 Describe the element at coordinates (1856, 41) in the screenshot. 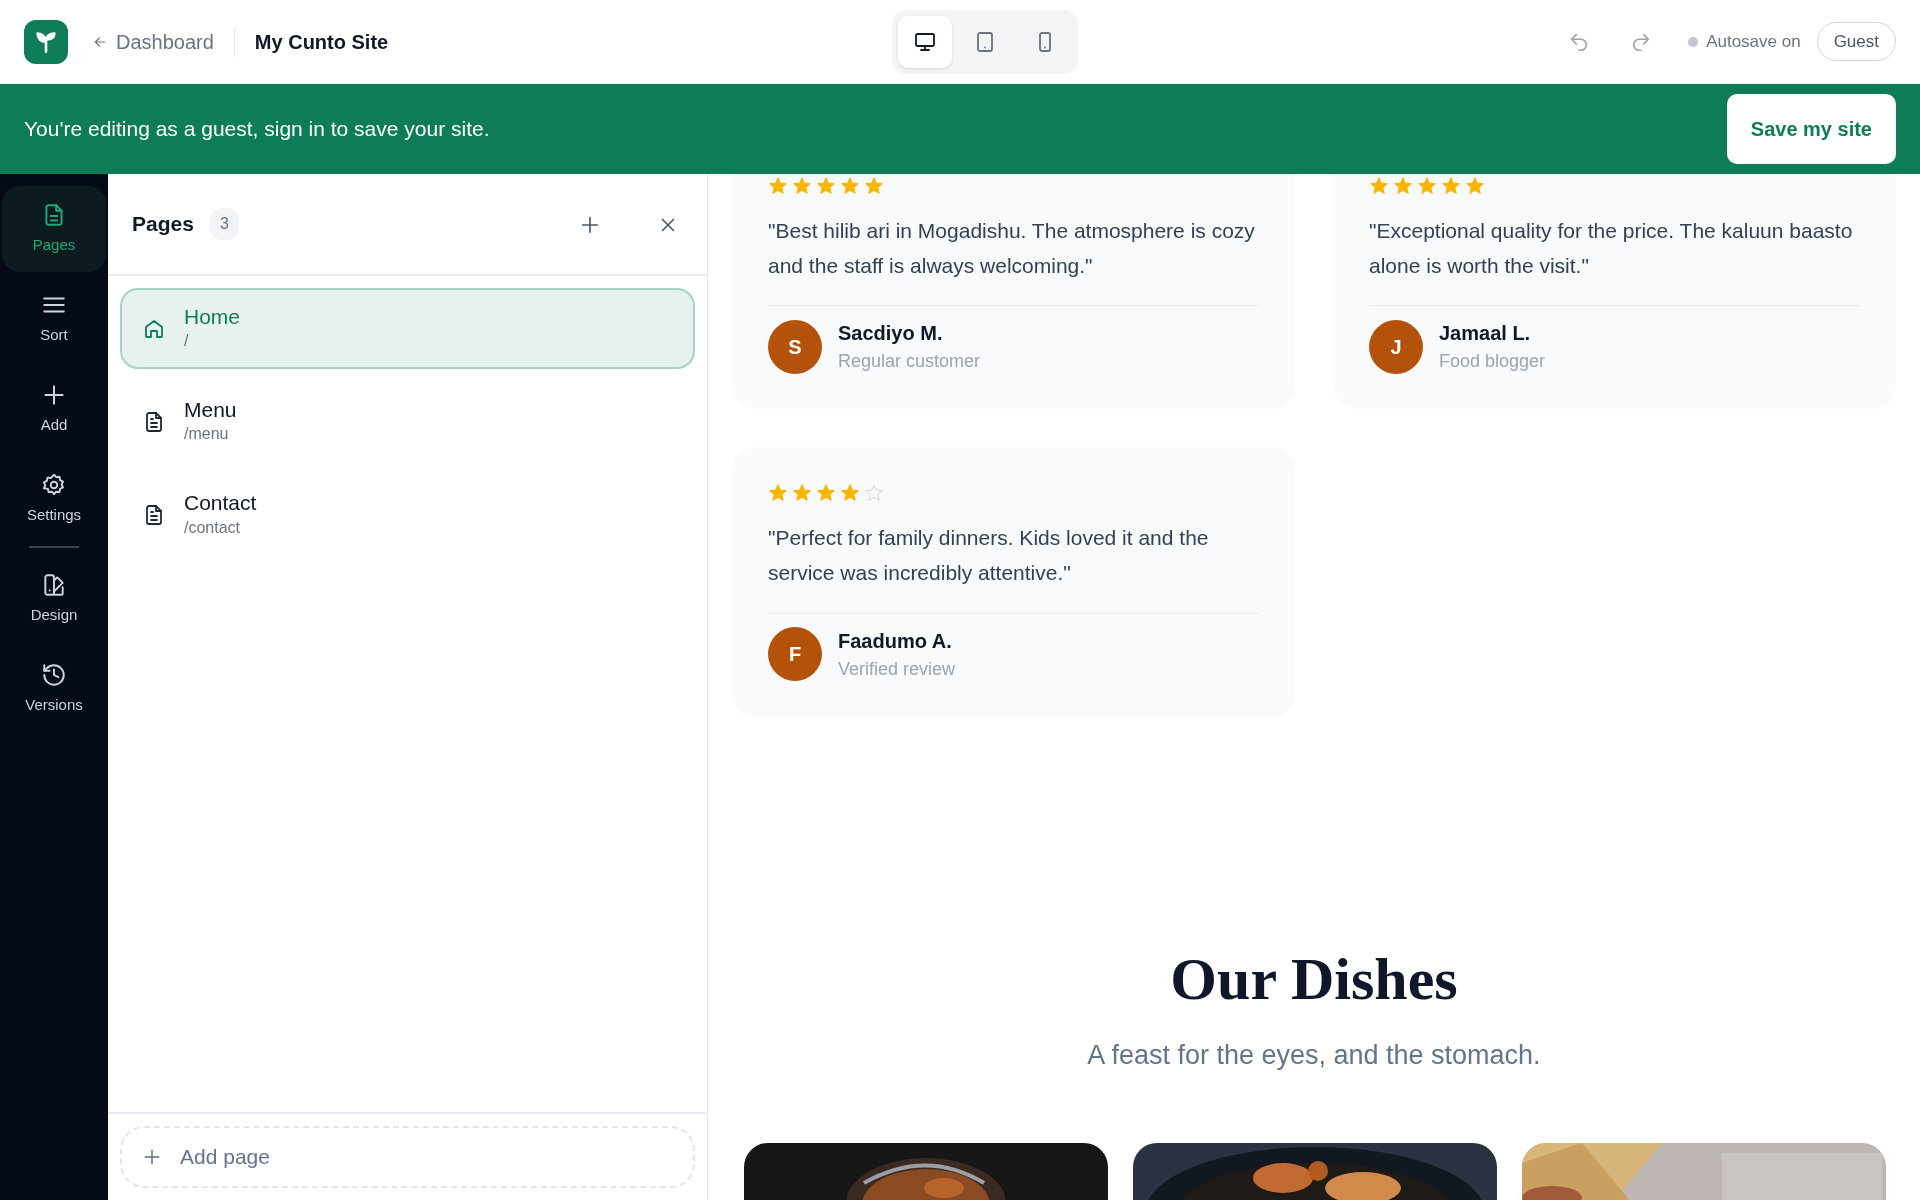

I see `guest-button: Guest` at that location.